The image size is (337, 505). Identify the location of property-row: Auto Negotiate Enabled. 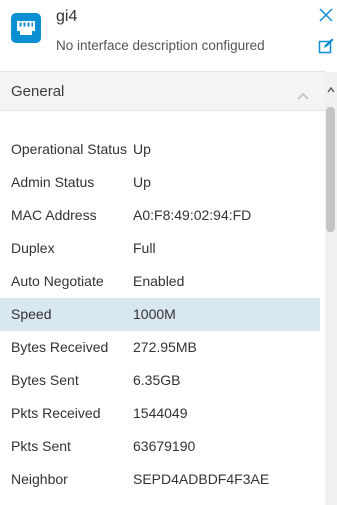
(160, 281).